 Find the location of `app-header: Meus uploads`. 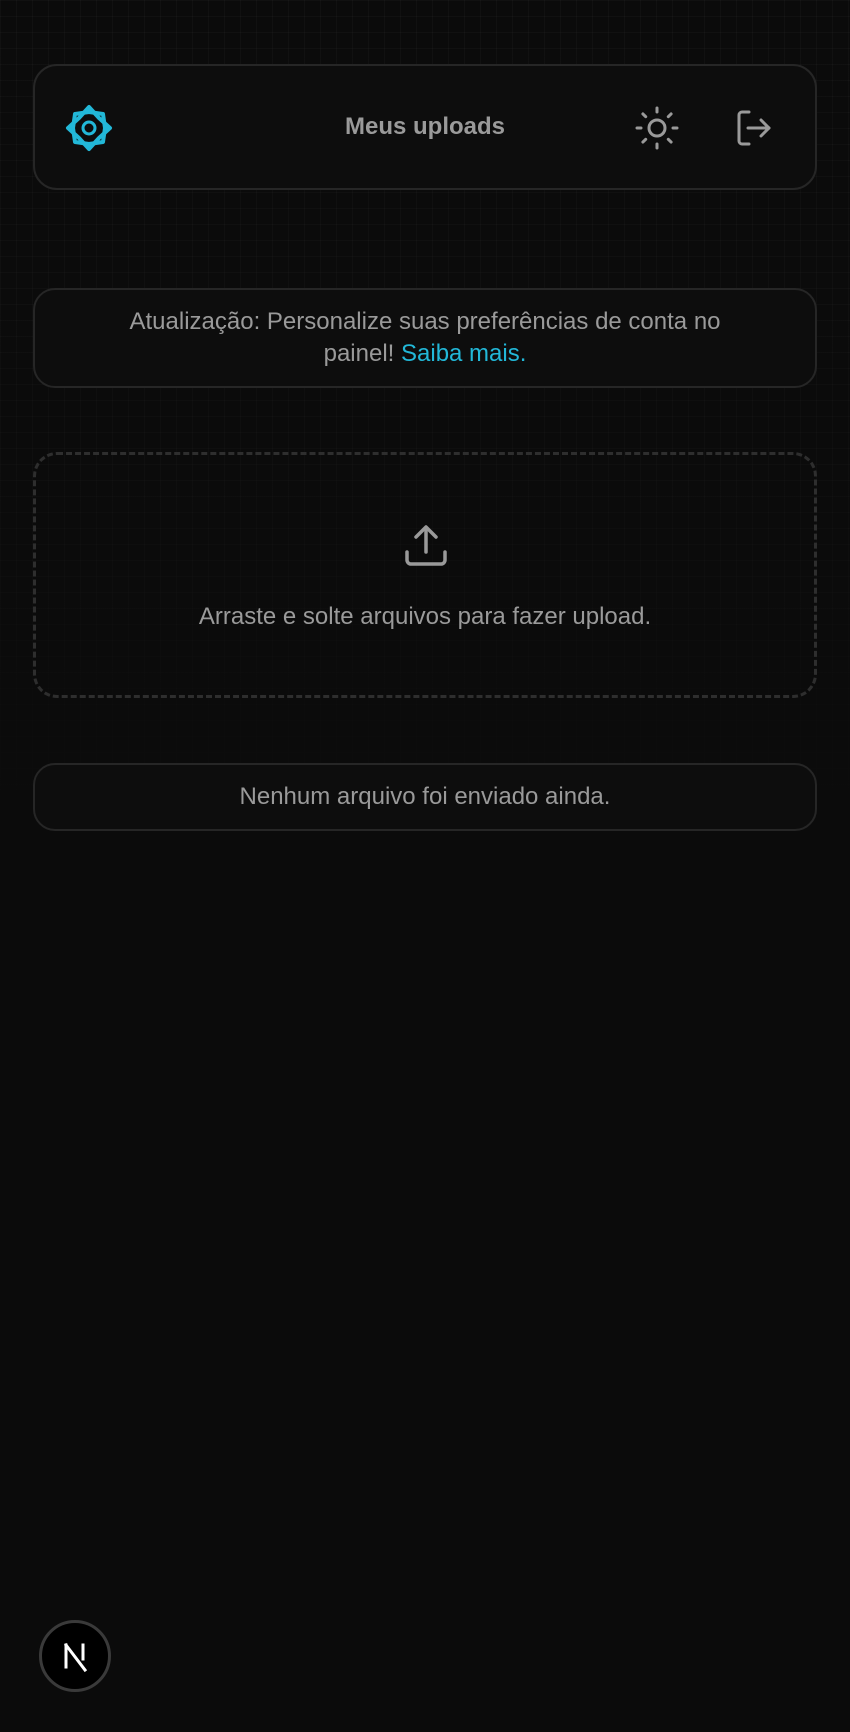

app-header: Meus uploads is located at coordinates (425, 127).